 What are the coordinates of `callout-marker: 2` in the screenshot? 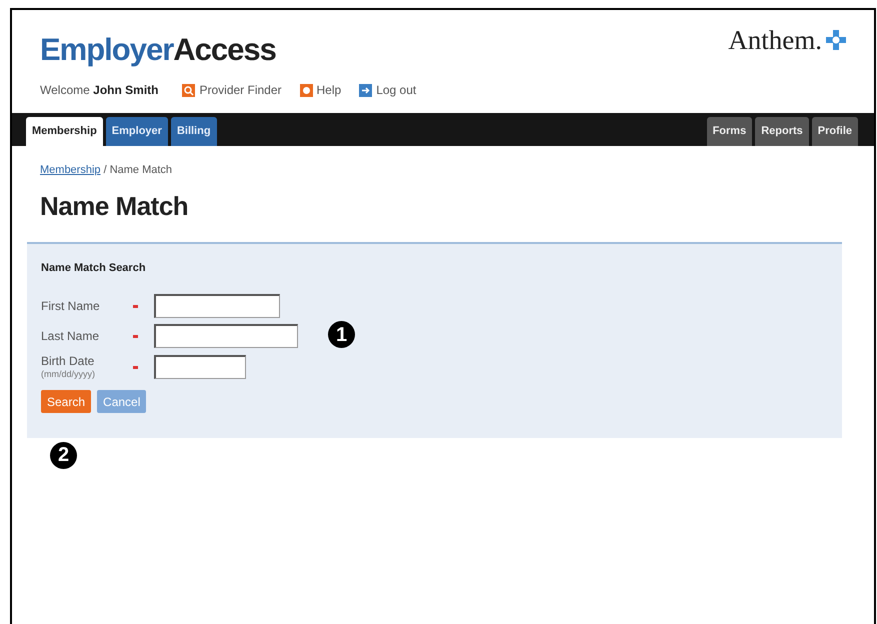 It's located at (63, 455).